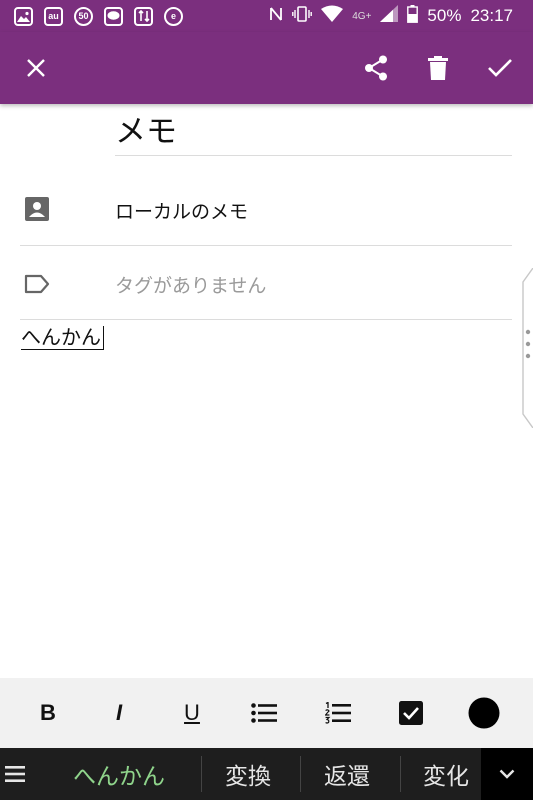 This screenshot has width=533, height=800. Describe the element at coordinates (190, 284) in the screenshot. I see `tags-field: タグがありません` at that location.